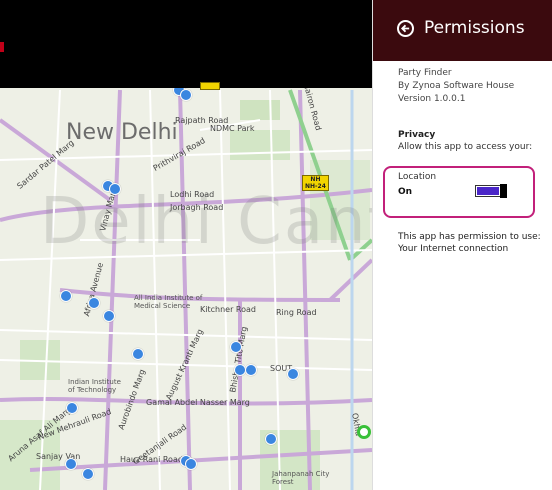 The width and height of the screenshot is (552, 490). What do you see at coordinates (94, 386) in the screenshot?
I see `place-label: Indian Institute of Technology` at bounding box center [94, 386].